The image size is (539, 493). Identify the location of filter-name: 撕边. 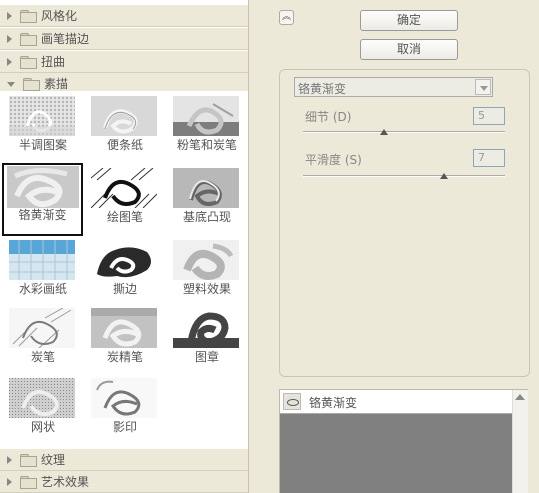
(124, 289).